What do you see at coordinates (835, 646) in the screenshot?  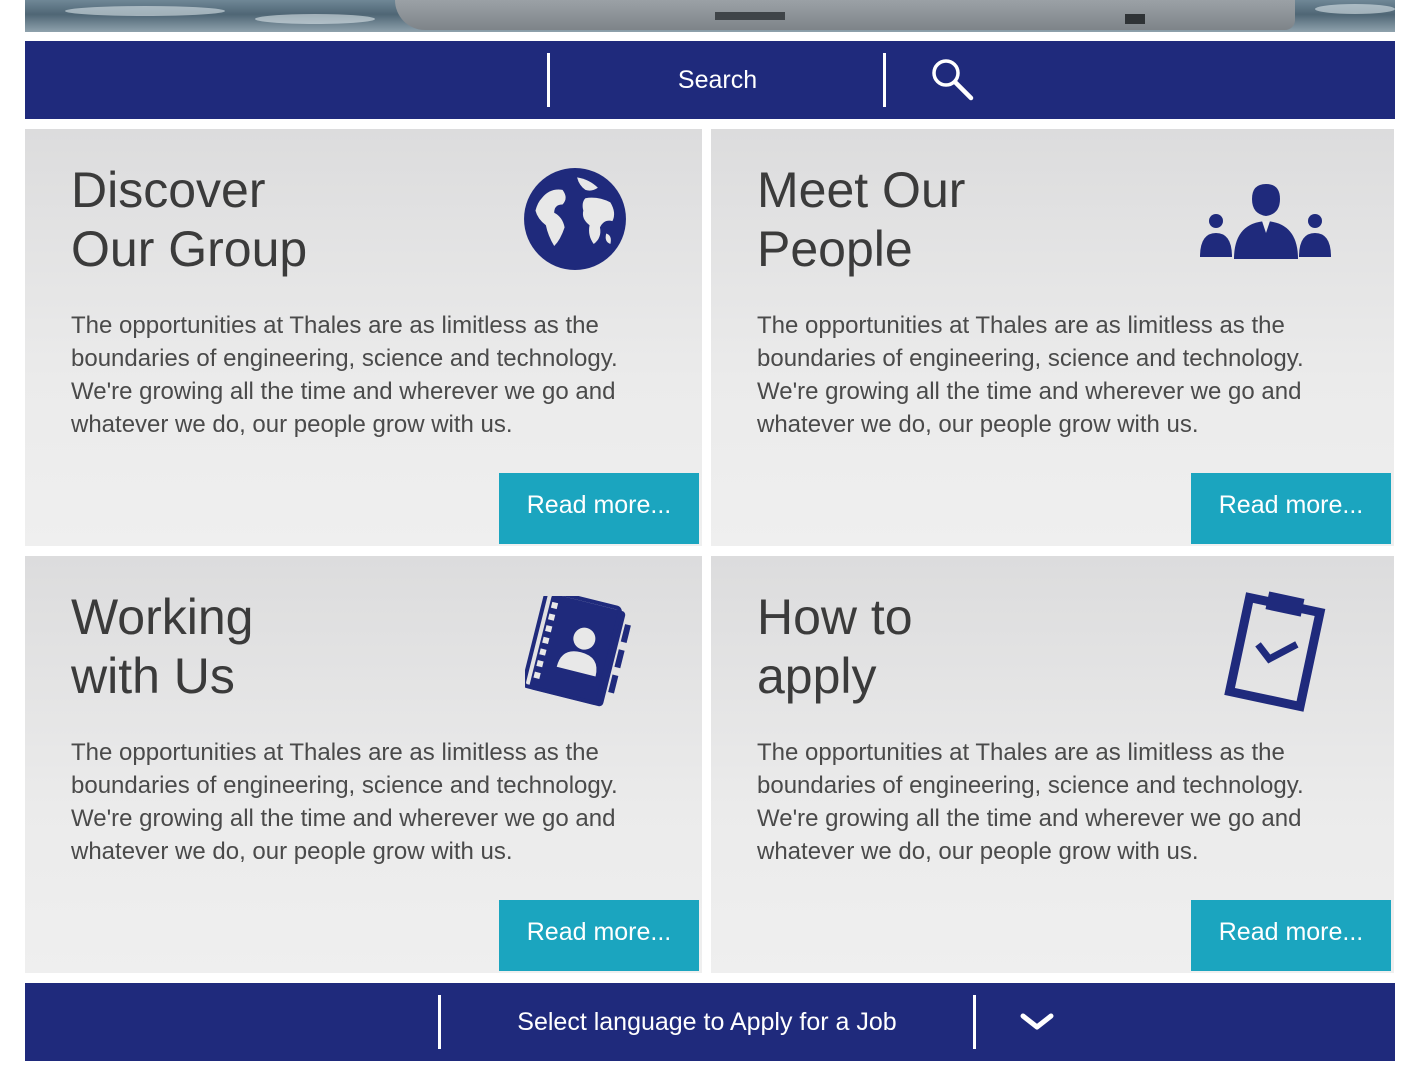 I see `card-title: How to apply` at bounding box center [835, 646].